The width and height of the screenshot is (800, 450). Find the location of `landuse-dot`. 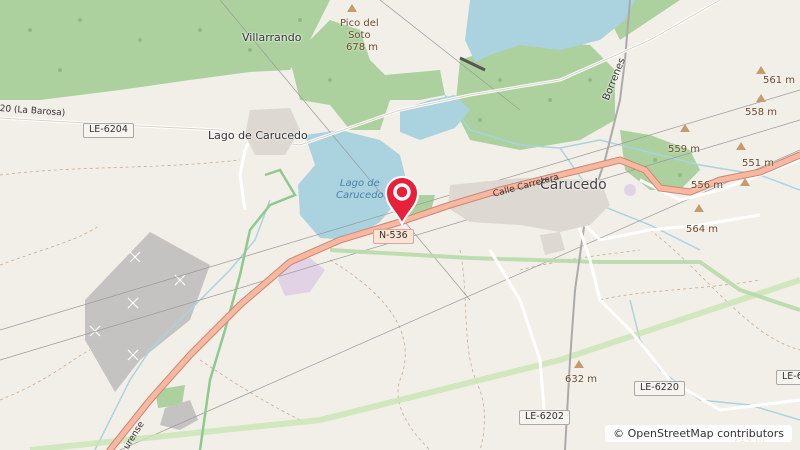

landuse-dot is located at coordinates (630, 190).